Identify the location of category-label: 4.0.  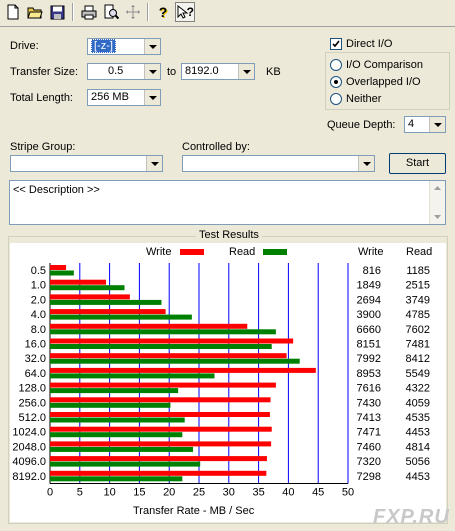
(38, 315).